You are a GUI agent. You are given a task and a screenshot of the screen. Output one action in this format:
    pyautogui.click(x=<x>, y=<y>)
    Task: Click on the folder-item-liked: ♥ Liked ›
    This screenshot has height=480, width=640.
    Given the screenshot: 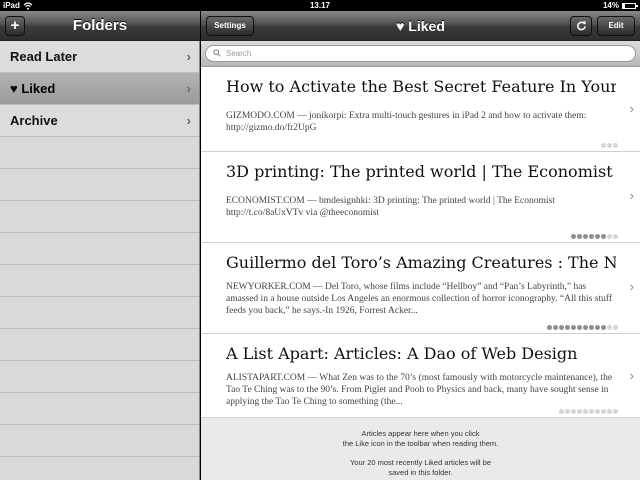 What is the action you would take?
    pyautogui.click(x=99, y=89)
    